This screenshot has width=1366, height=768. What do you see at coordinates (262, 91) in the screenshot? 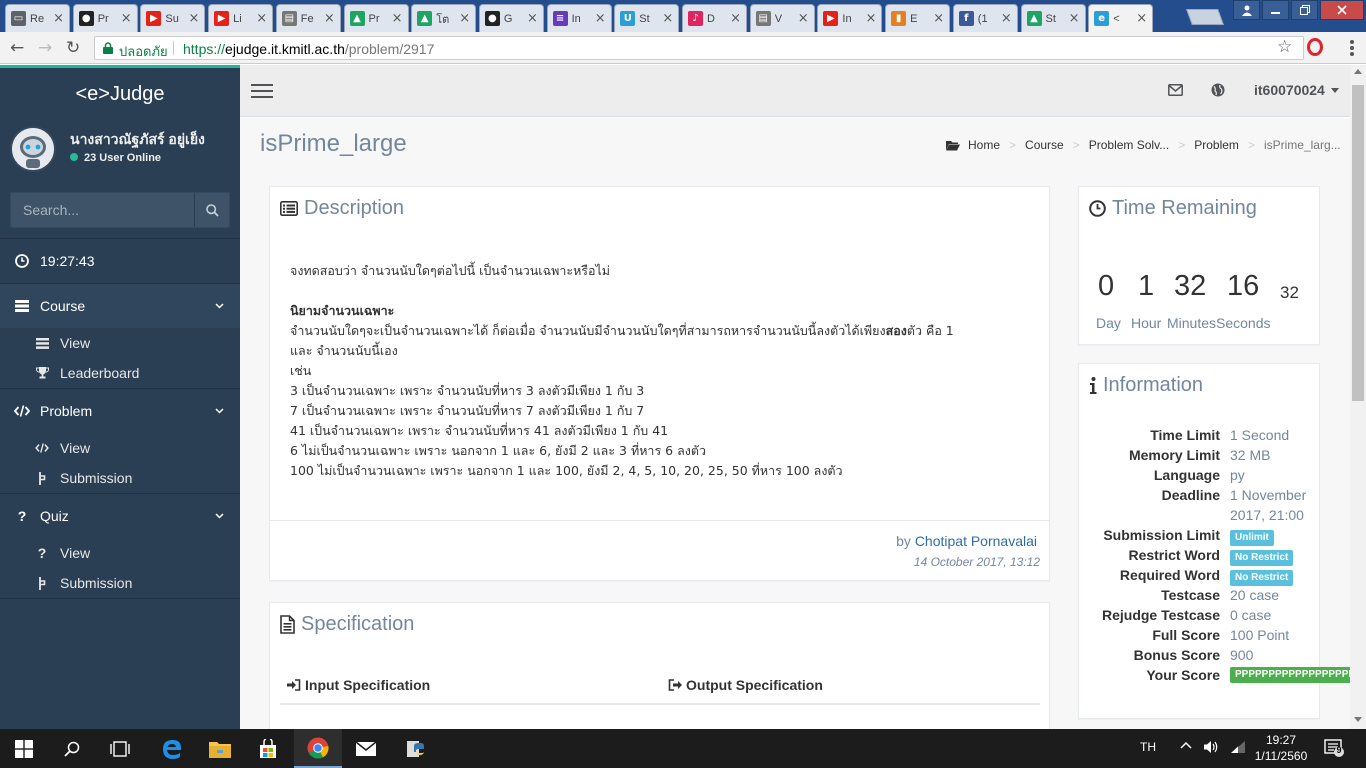
I see `menu-toggle-icon` at bounding box center [262, 91].